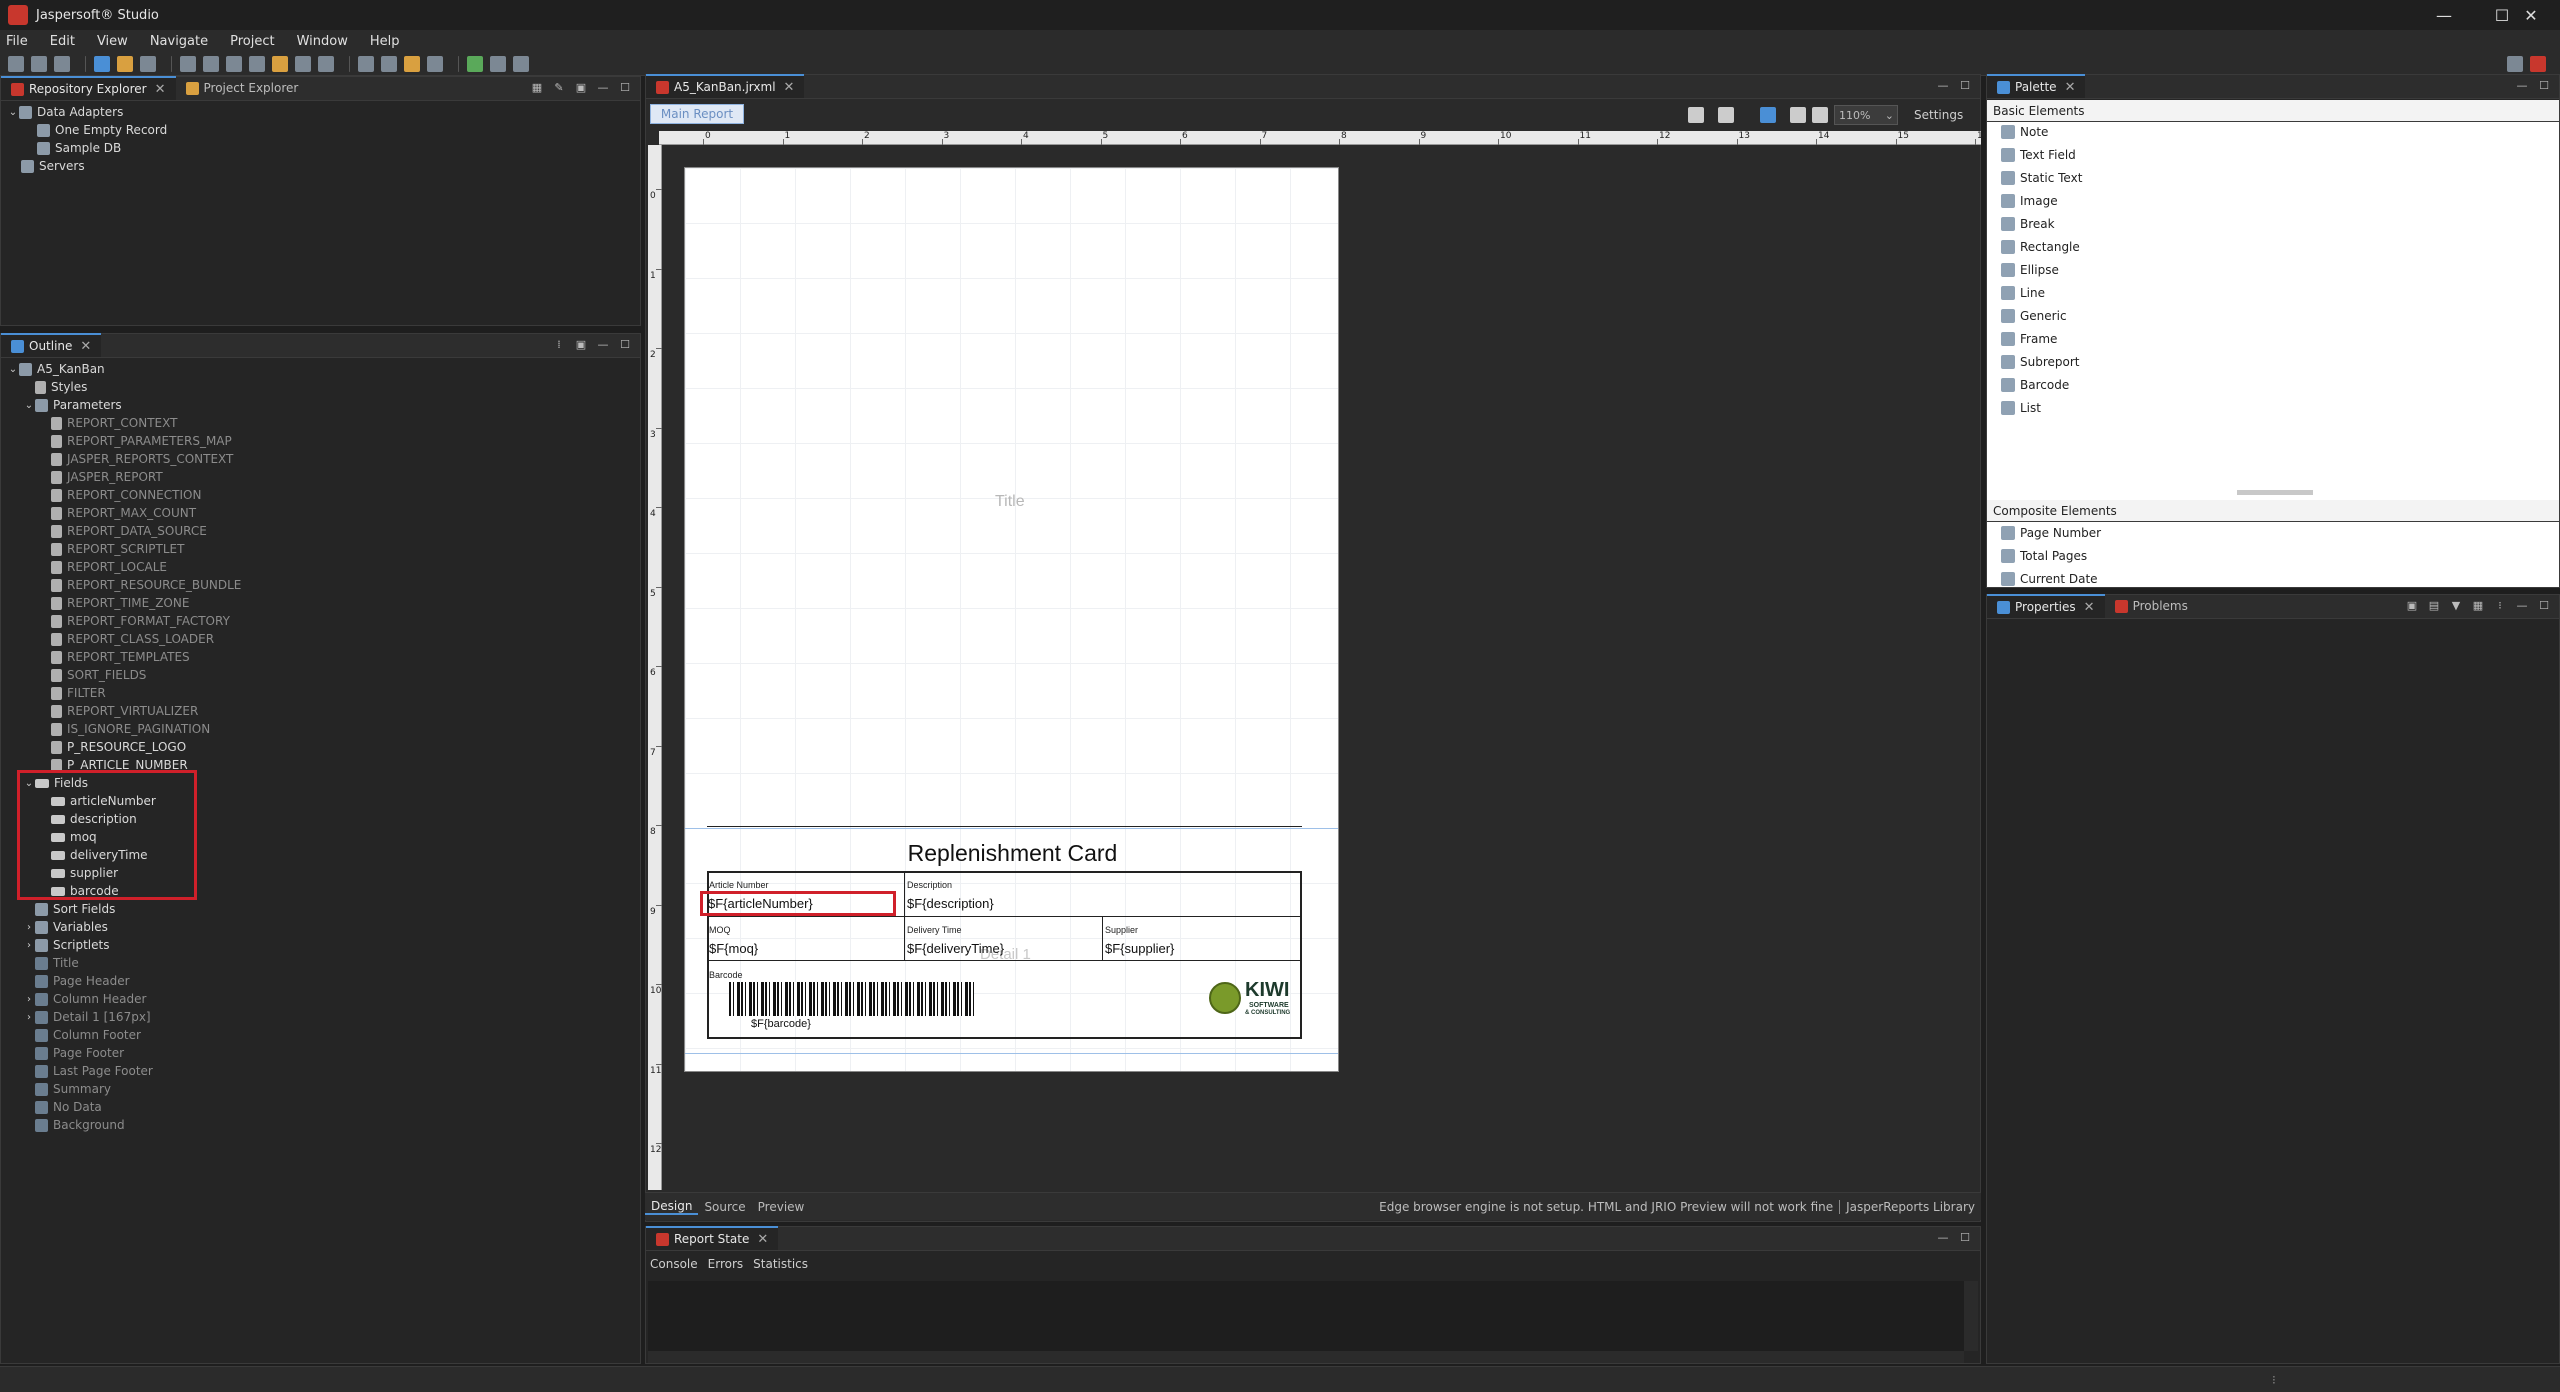 Image resolution: width=2560 pixels, height=1392 pixels. What do you see at coordinates (2538, 63) in the screenshot?
I see `report-design-perspective-icon` at bounding box center [2538, 63].